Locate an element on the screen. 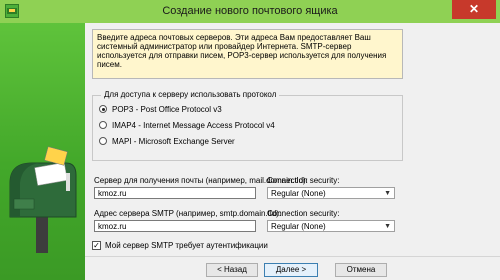  close-button: ✕ is located at coordinates (474, 9).